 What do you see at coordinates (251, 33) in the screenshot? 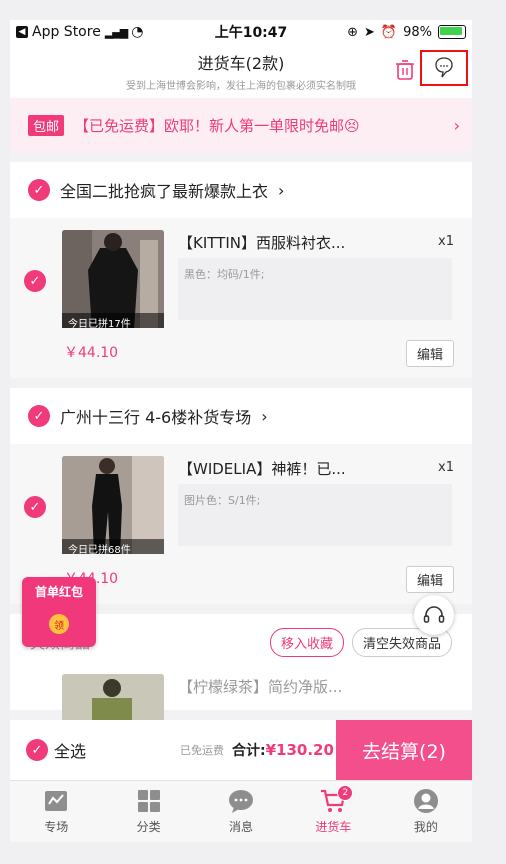
I see `status-time: 上午10:47` at bounding box center [251, 33].